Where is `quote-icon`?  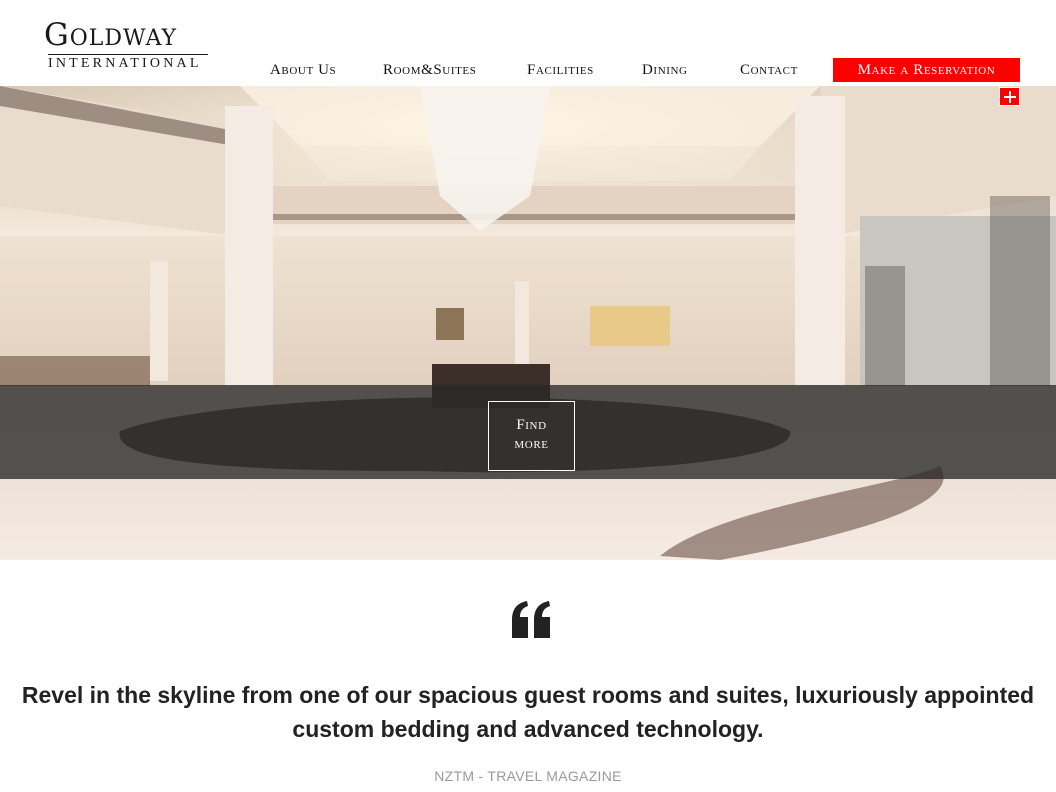 quote-icon is located at coordinates (531, 619).